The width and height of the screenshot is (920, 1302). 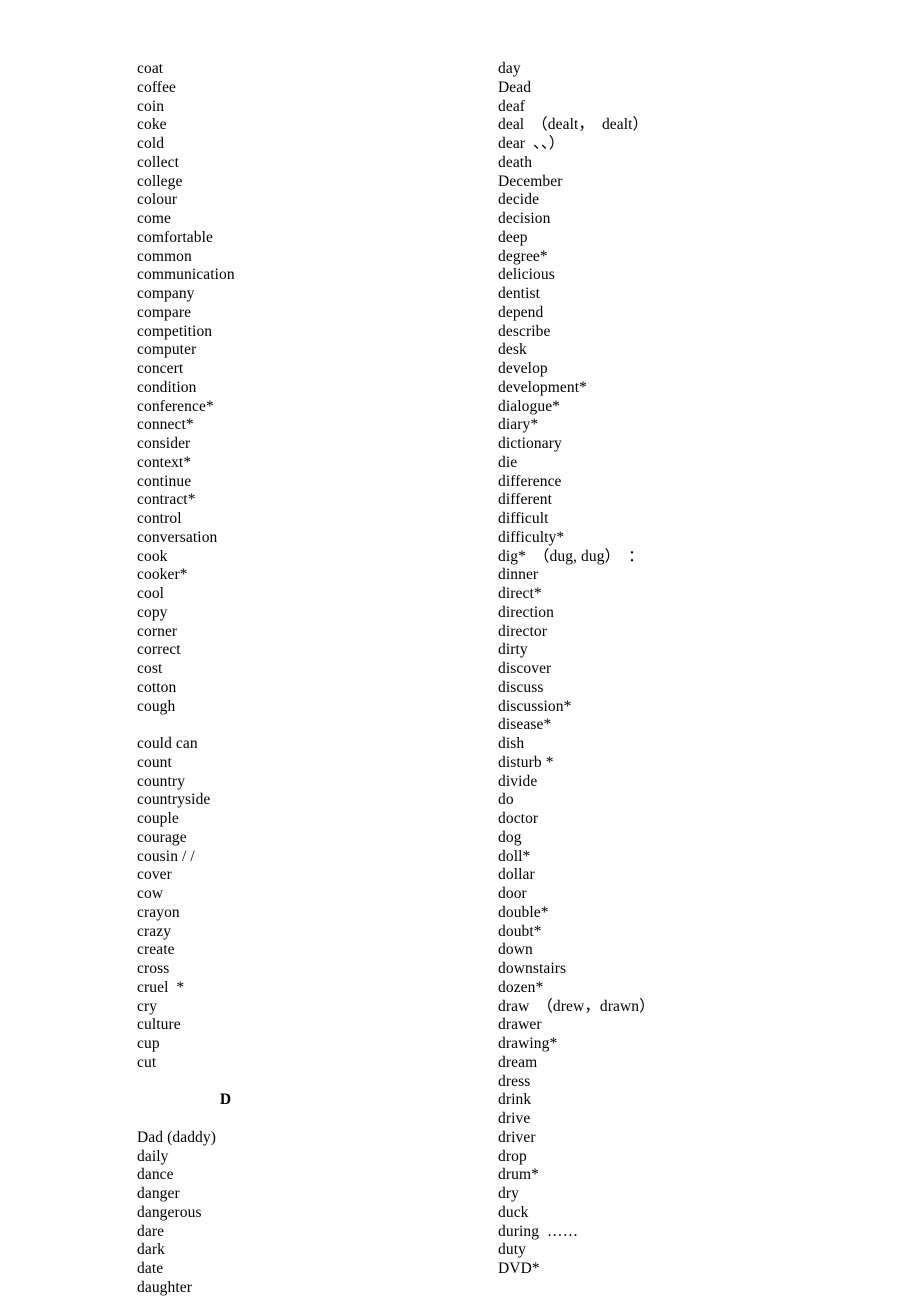 What do you see at coordinates (523, 368) in the screenshot?
I see `vocabulary-entry: develop` at bounding box center [523, 368].